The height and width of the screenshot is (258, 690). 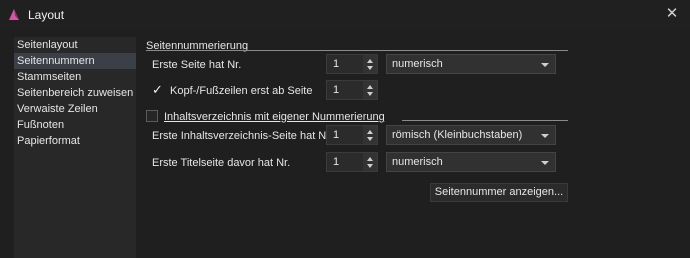 I want to click on toc-format-select: römisch (Kleinbuchstaben), so click(x=471, y=135).